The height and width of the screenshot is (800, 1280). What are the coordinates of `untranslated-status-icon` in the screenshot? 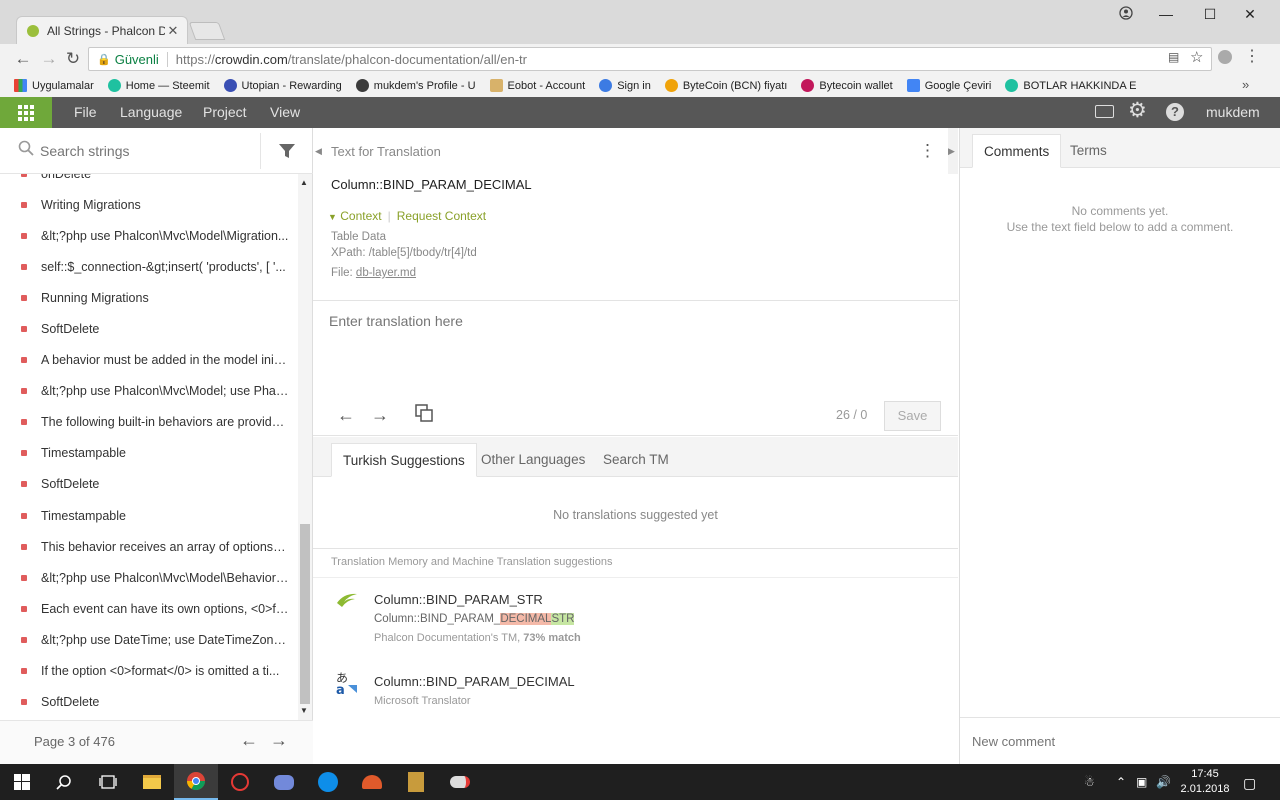 It's located at (24, 329).